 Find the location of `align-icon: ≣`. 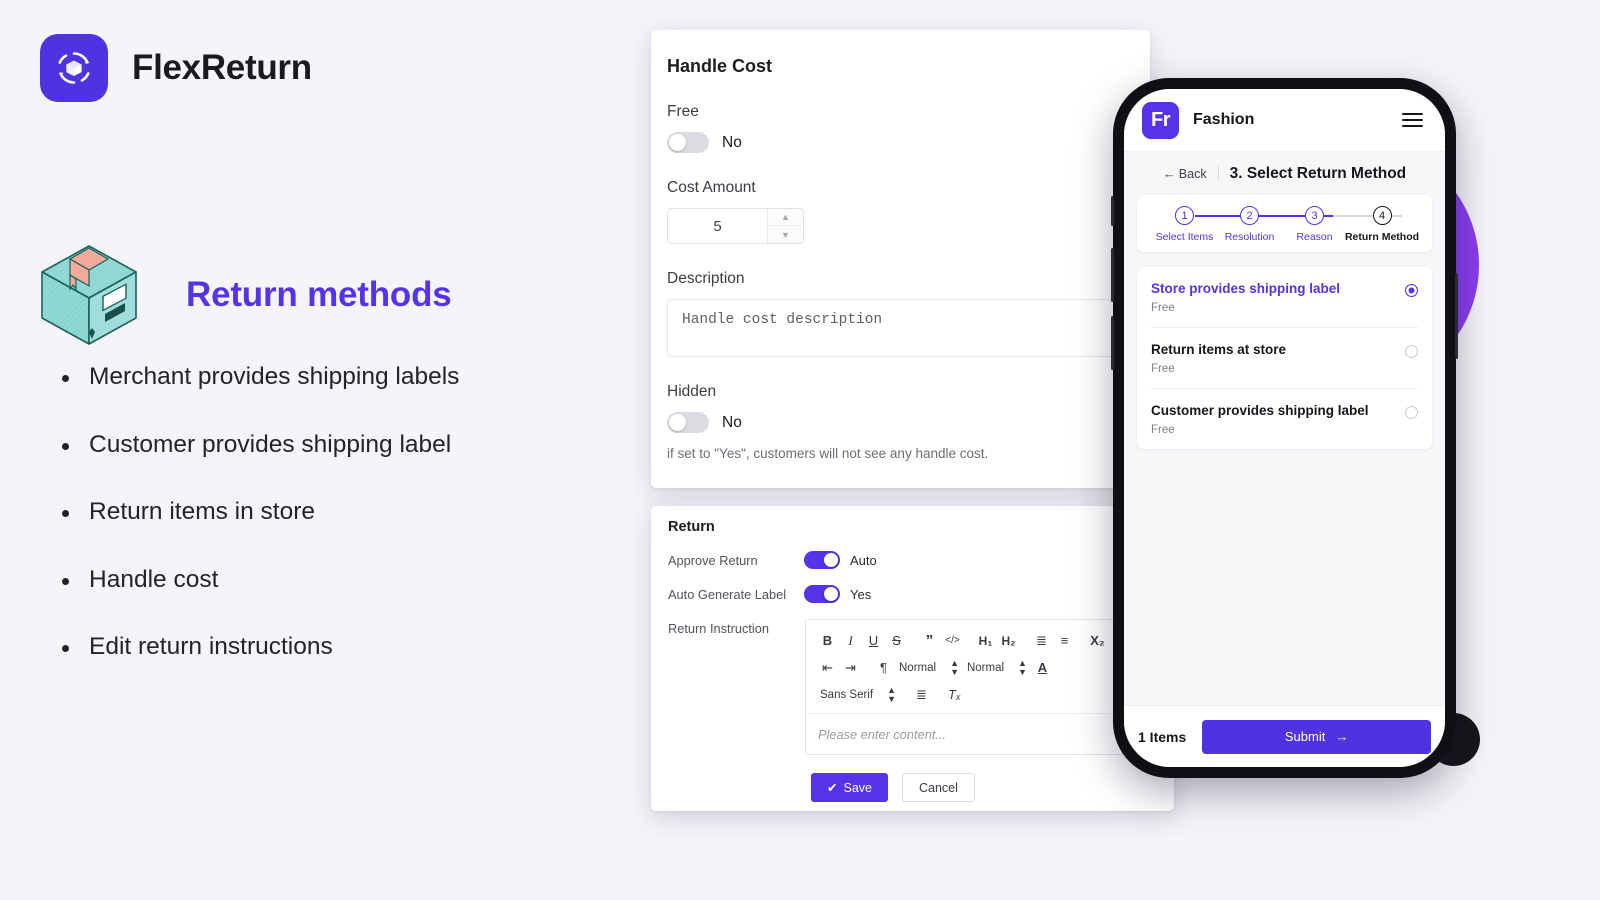

align-icon: ≣ is located at coordinates (921, 695).